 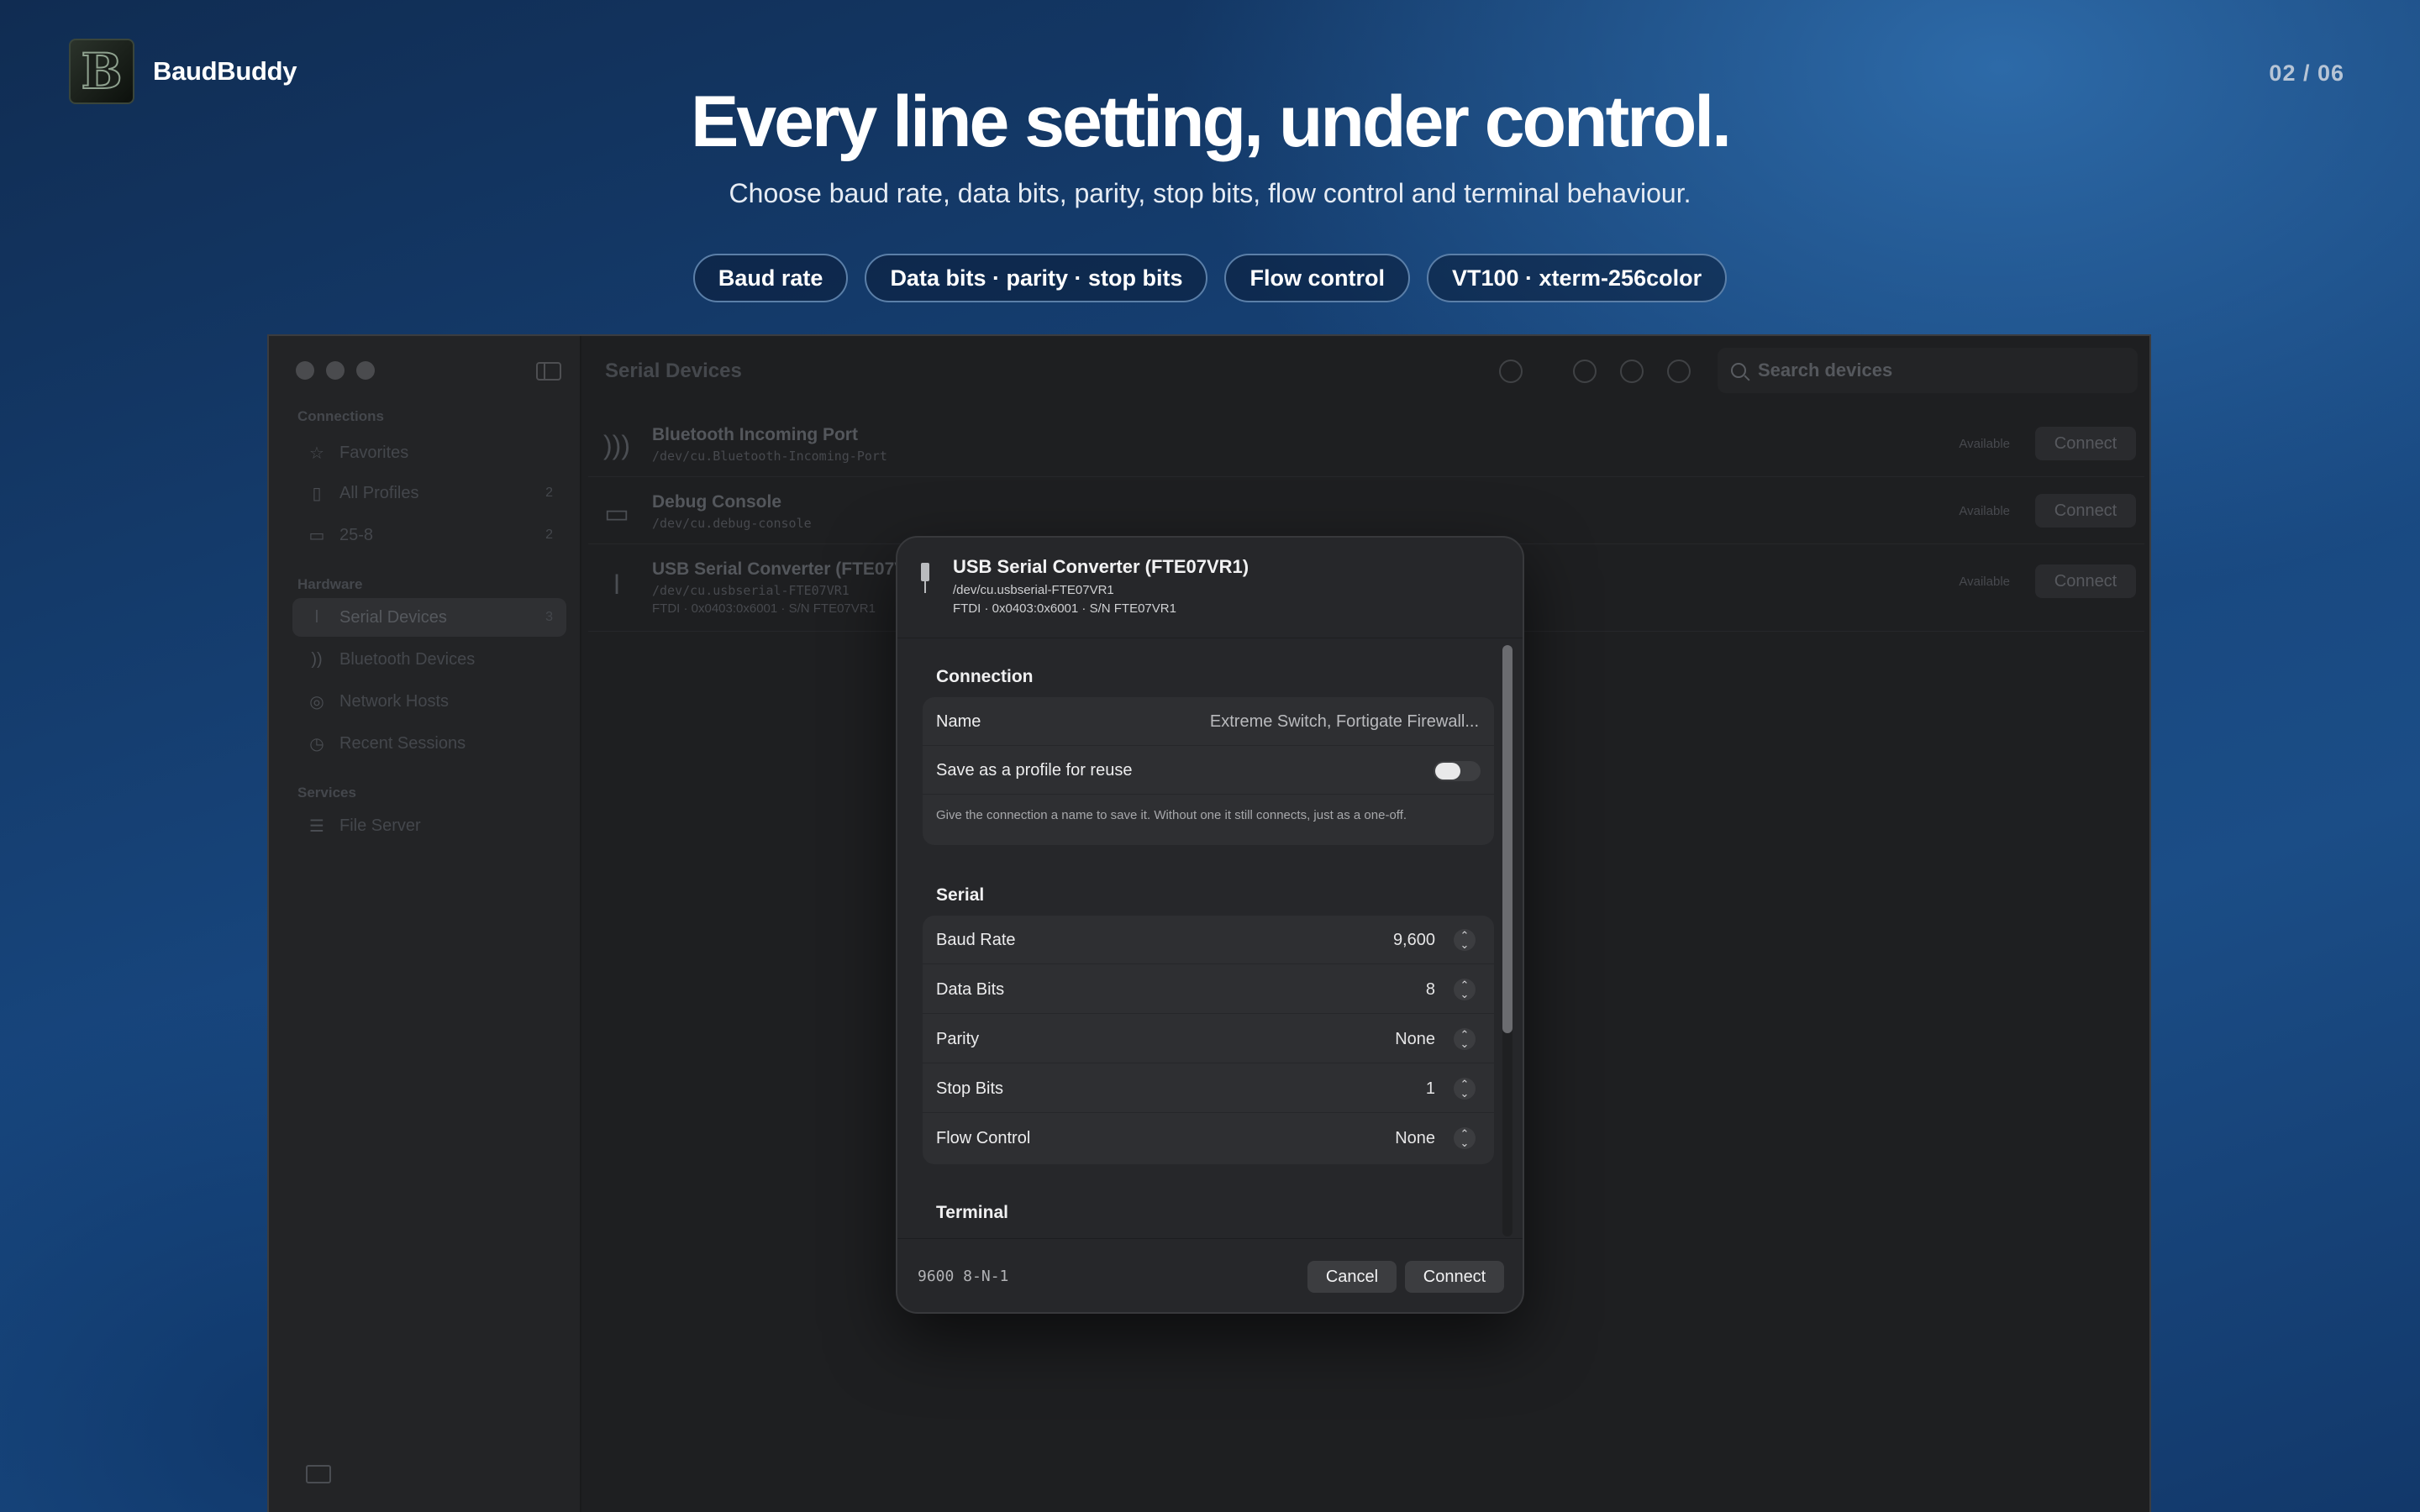 What do you see at coordinates (1511, 371) in the screenshot?
I see `more-options-icon` at bounding box center [1511, 371].